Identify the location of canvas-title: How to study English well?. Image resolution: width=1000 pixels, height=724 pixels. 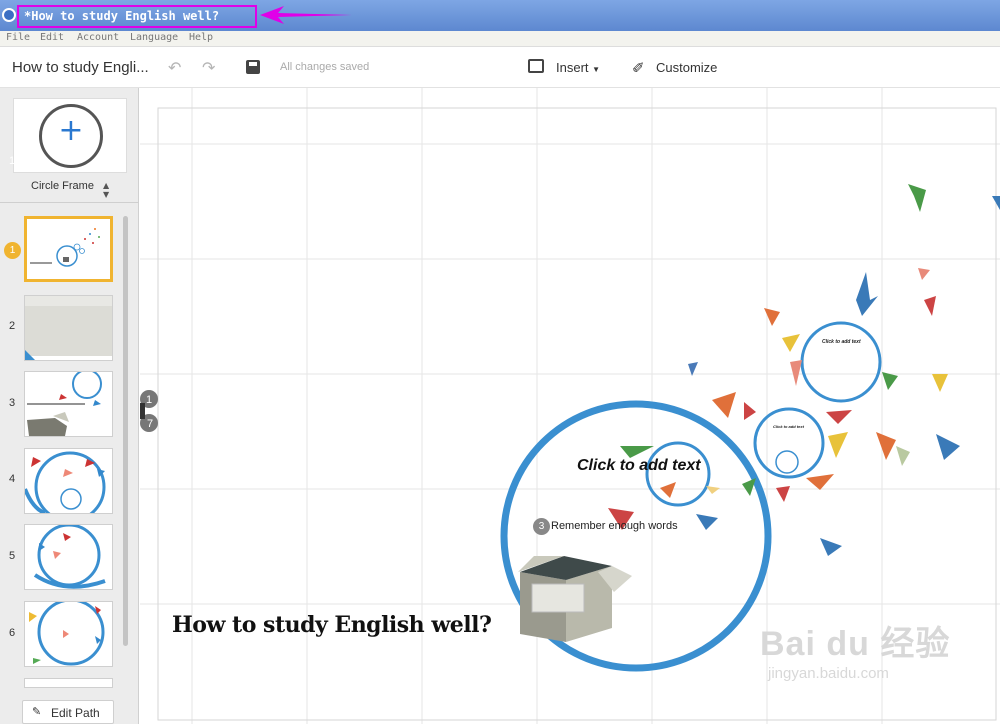
(332, 625).